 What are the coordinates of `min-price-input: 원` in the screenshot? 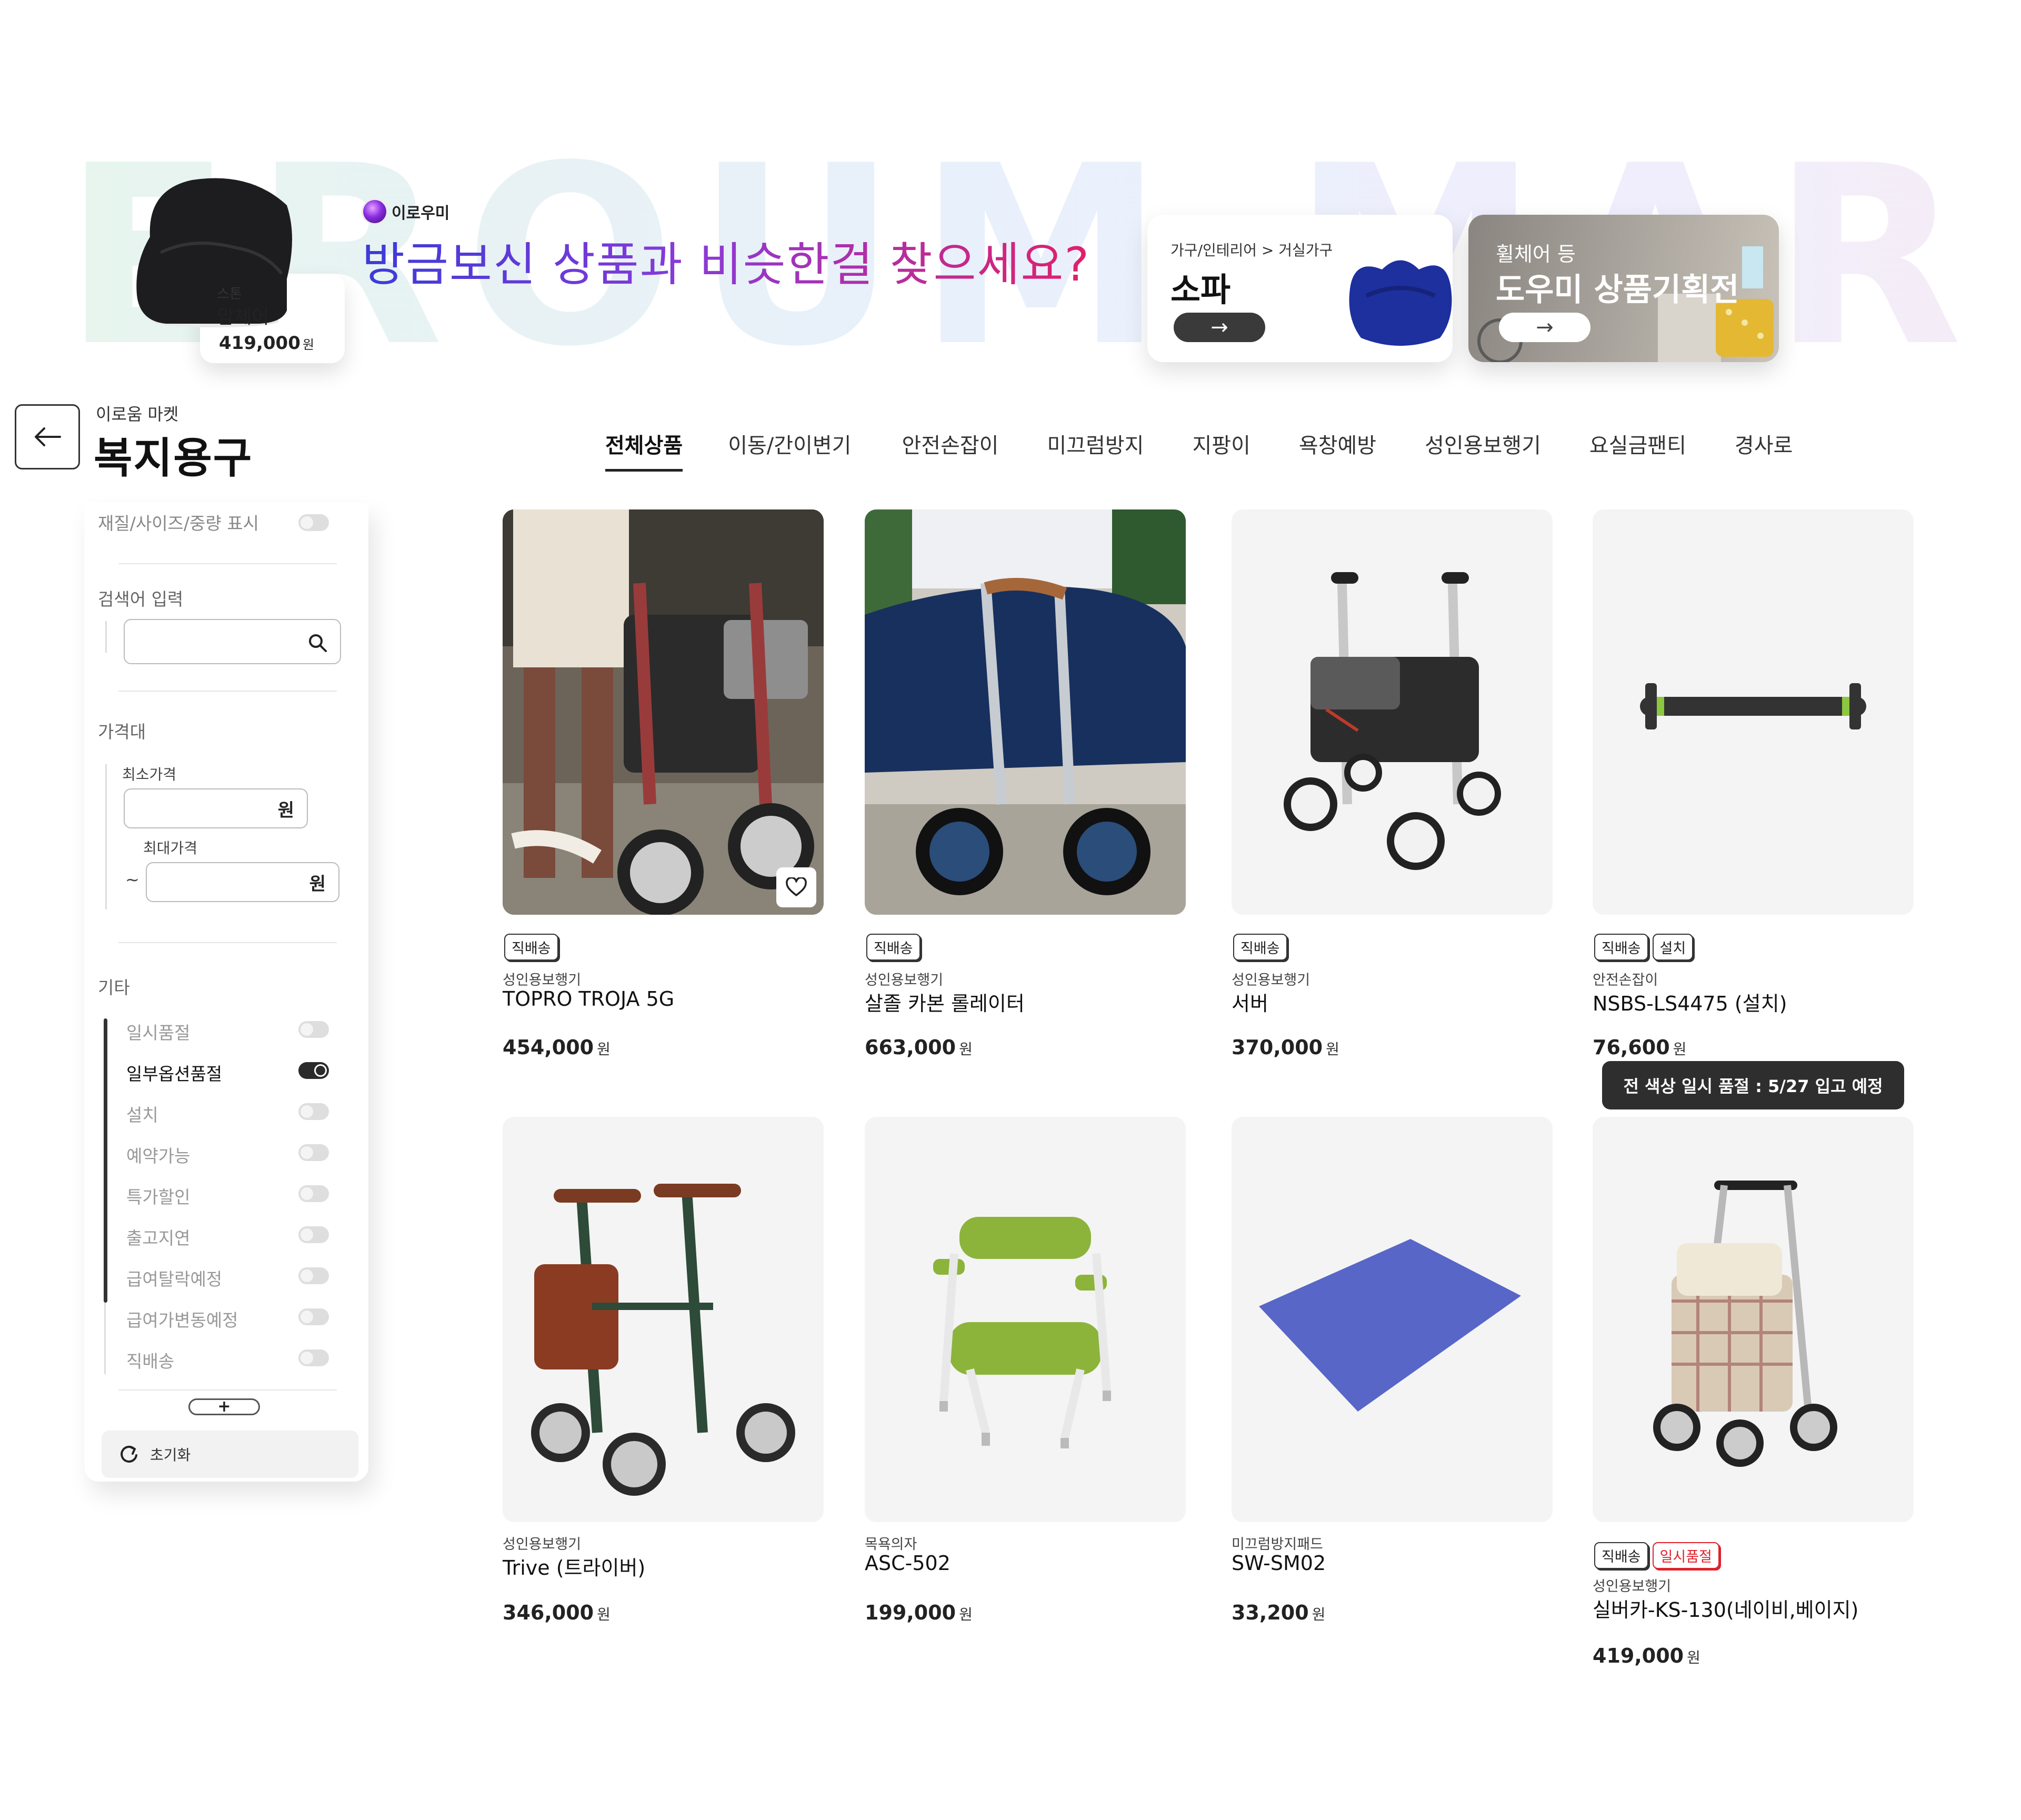 It's located at (216, 808).